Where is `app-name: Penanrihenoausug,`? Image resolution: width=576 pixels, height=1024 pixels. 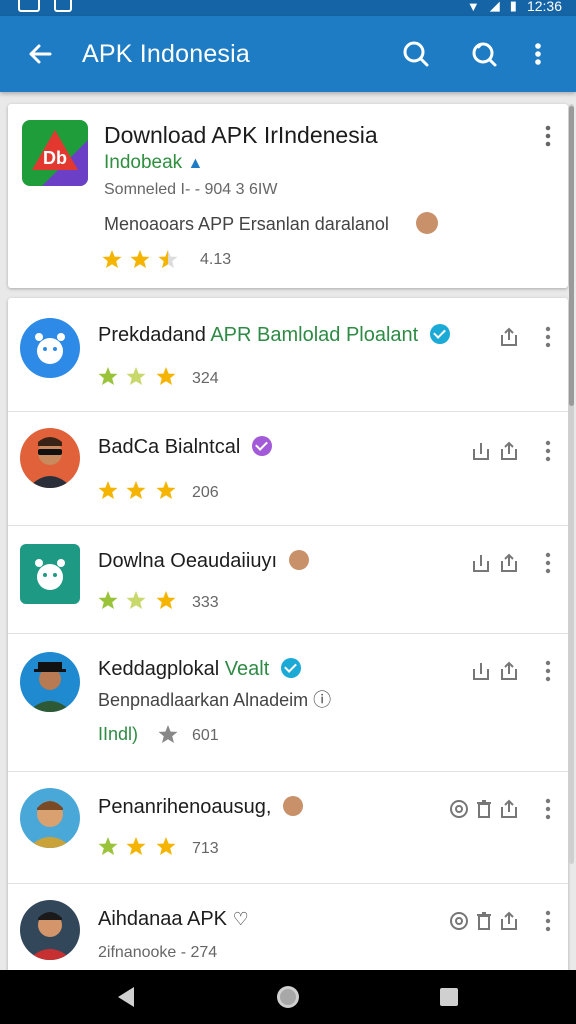 app-name: Penanrihenoausug, is located at coordinates (201, 807).